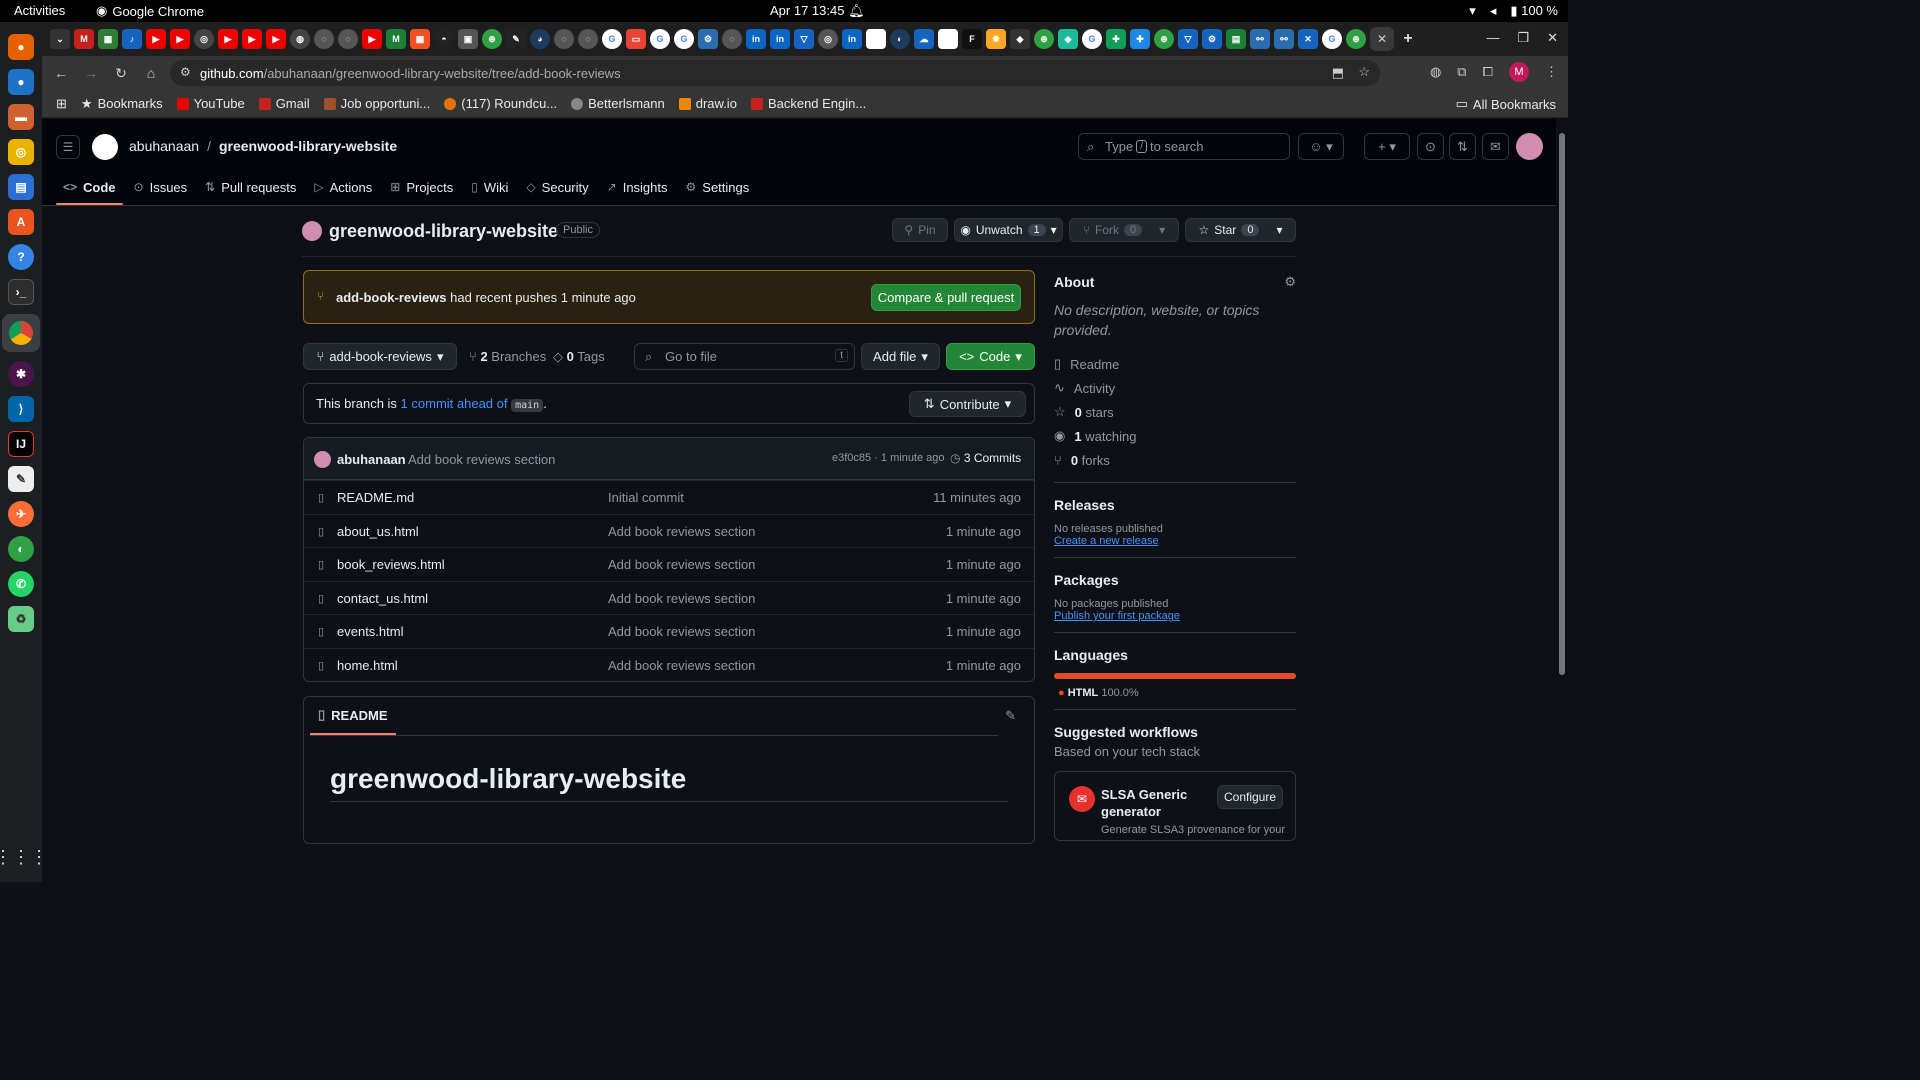  What do you see at coordinates (382, 598) in the screenshot?
I see `file-name: contact_us.html` at bounding box center [382, 598].